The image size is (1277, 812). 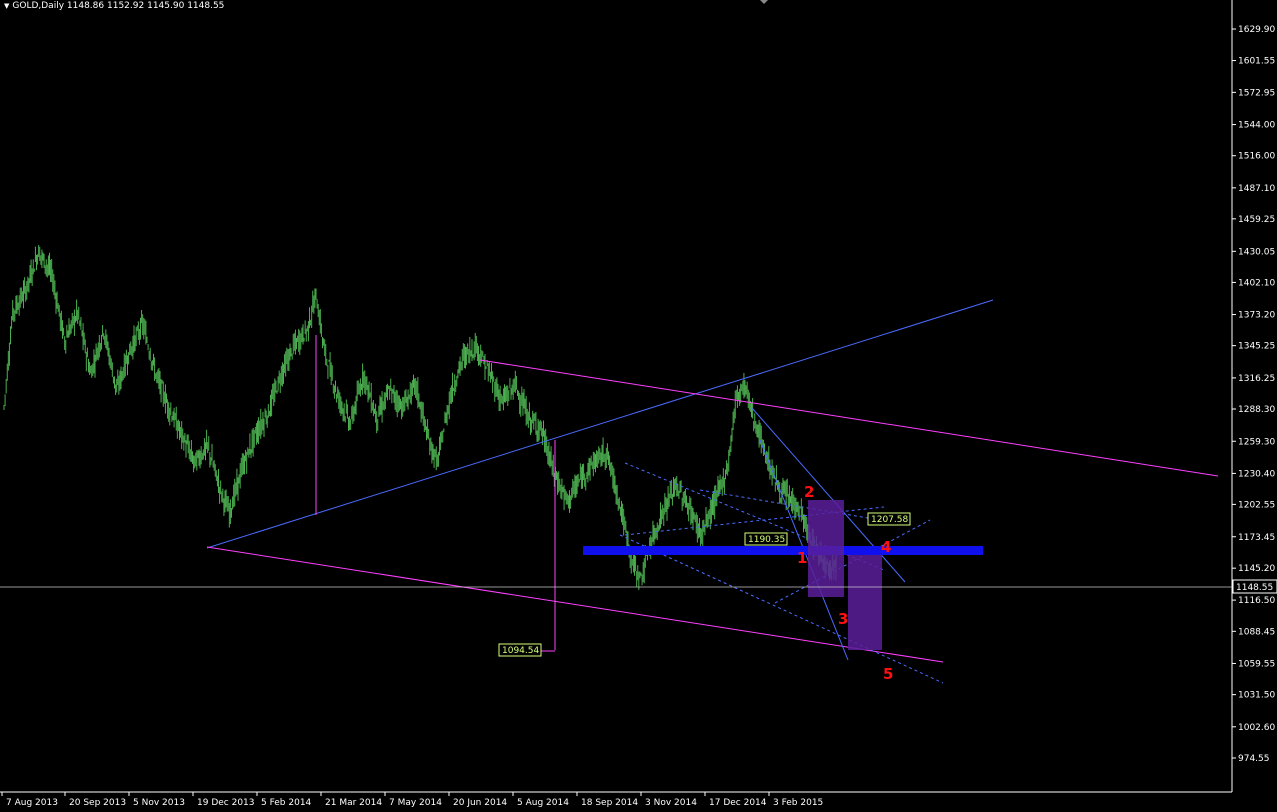 I want to click on y-tick-label: 1088.45, so click(x=1256, y=632).